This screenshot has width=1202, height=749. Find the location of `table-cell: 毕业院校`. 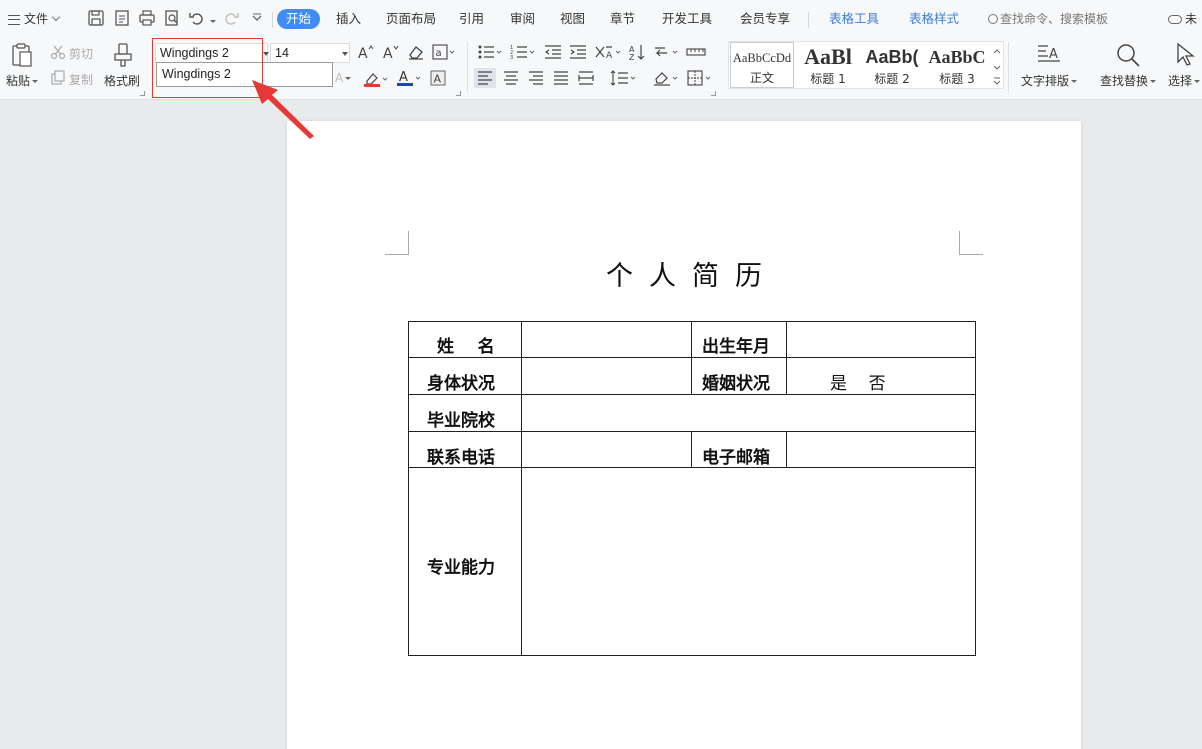

table-cell: 毕业院校 is located at coordinates (465, 413).